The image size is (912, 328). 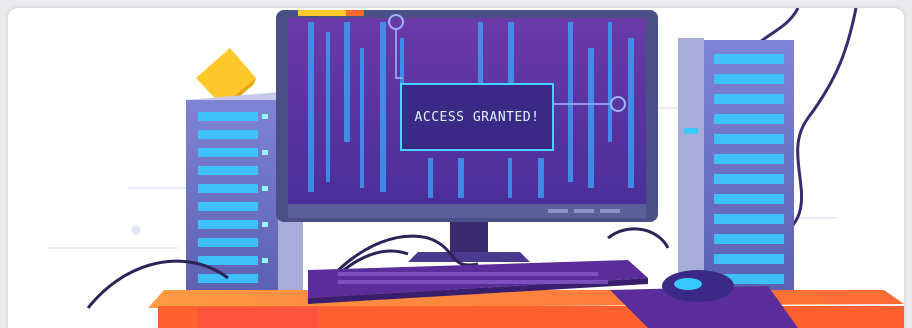 What do you see at coordinates (736, 168) in the screenshot?
I see `server-tower-right-icon` at bounding box center [736, 168].